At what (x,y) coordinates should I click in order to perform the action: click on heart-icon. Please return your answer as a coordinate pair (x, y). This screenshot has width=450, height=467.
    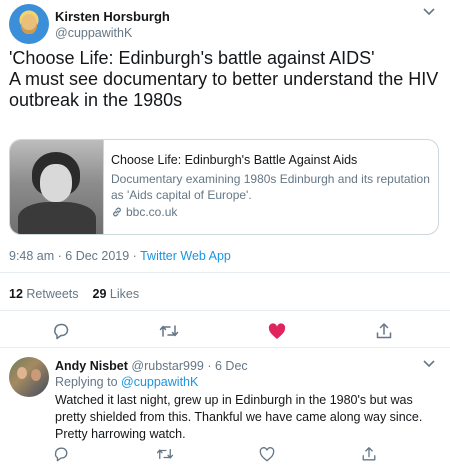
    Looking at the image, I should click on (277, 330).